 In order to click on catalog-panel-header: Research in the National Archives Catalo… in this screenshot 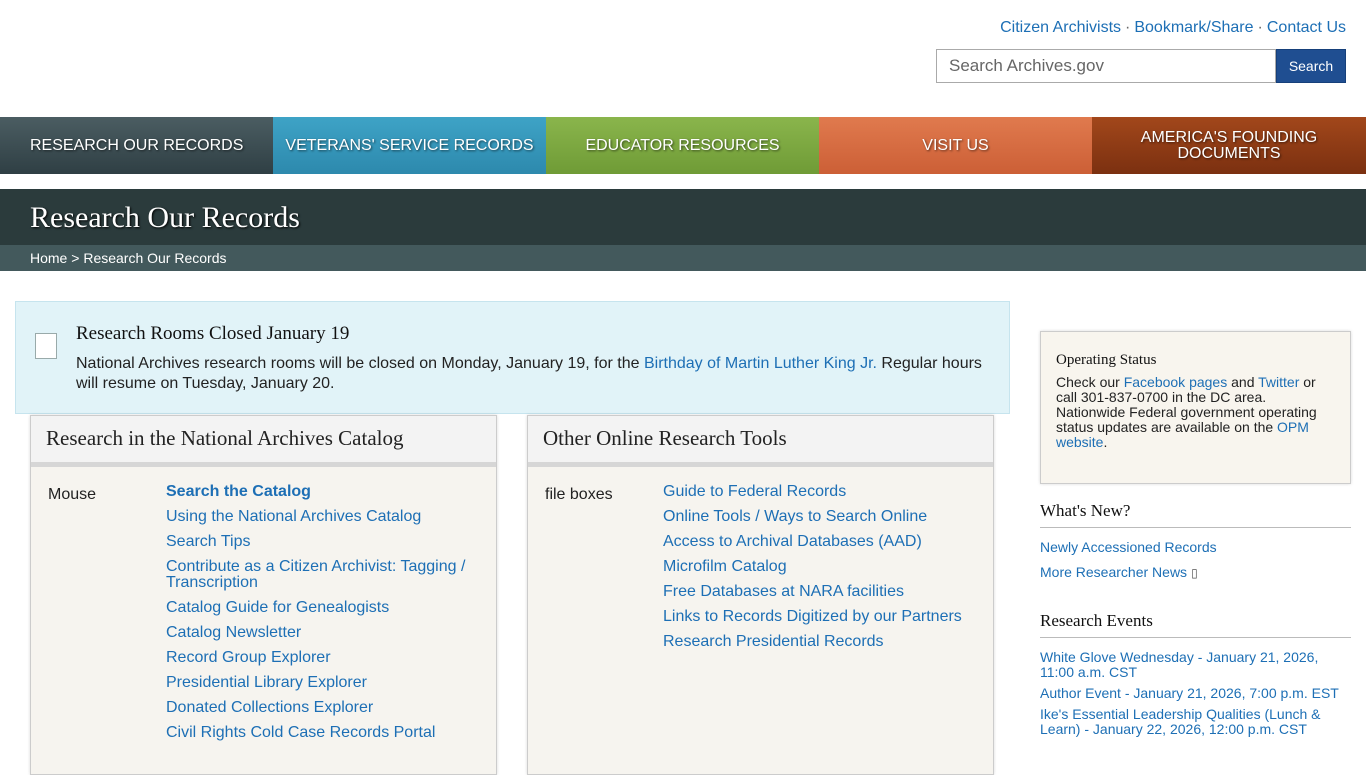, I will do `click(263, 441)`.